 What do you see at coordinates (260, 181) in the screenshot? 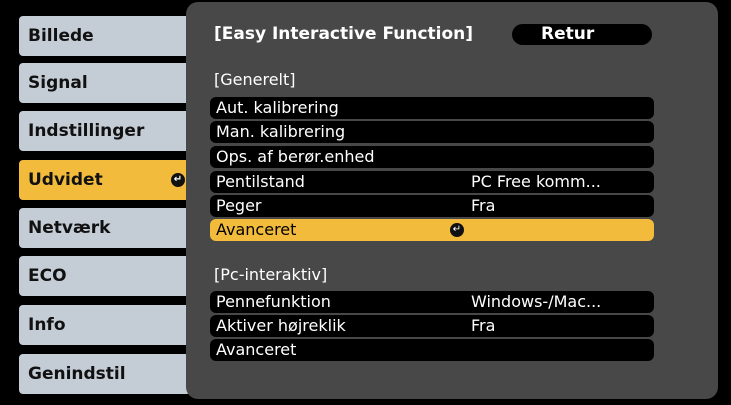
I see `row-label: Pentilstand` at bounding box center [260, 181].